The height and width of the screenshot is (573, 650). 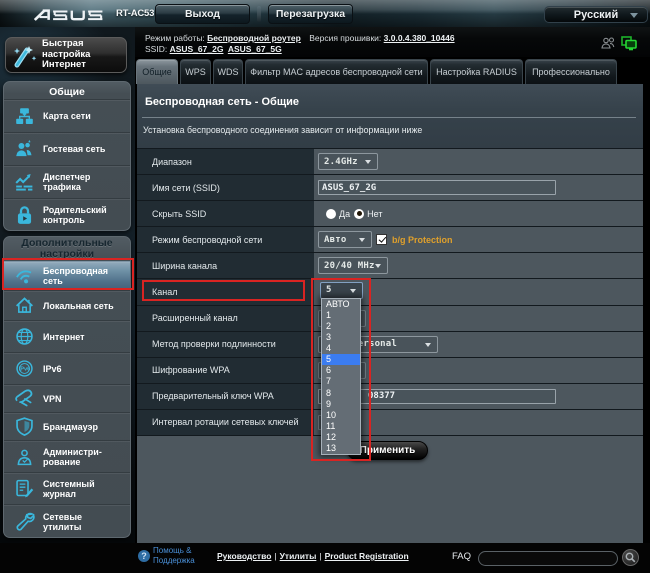 What do you see at coordinates (422, 239) in the screenshot?
I see `bg-protection-label: b/g Protection` at bounding box center [422, 239].